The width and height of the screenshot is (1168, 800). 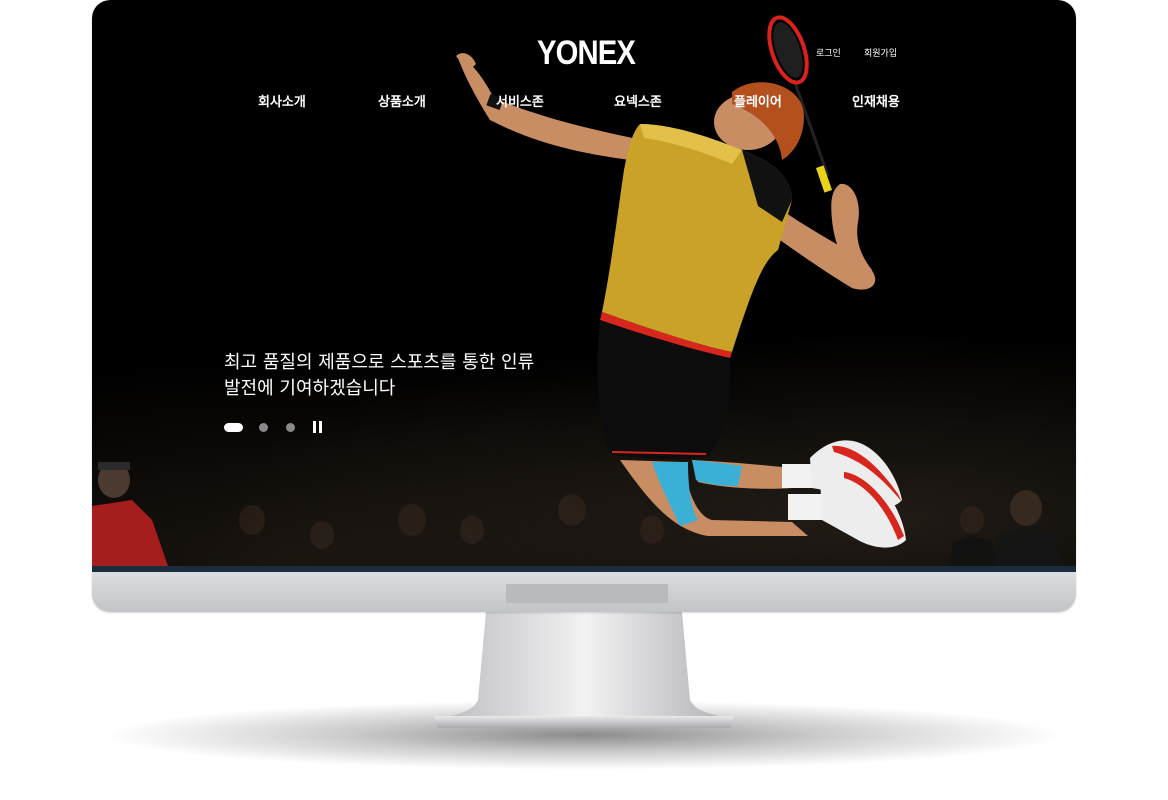 I want to click on hero-slogan: 최고 품질의 제품으로 스포츠를 통한 인류 발전에 기여하겠습니다, so click(x=424, y=376).